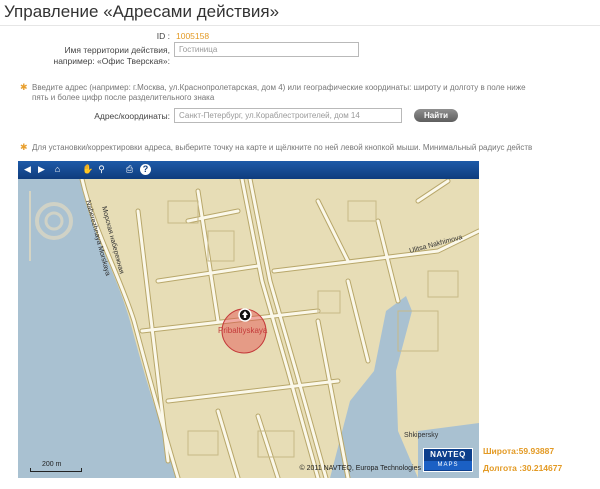 This screenshot has height=489, width=600. What do you see at coordinates (27, 169) in the screenshot?
I see `back-arrow-icon: ◀` at bounding box center [27, 169].